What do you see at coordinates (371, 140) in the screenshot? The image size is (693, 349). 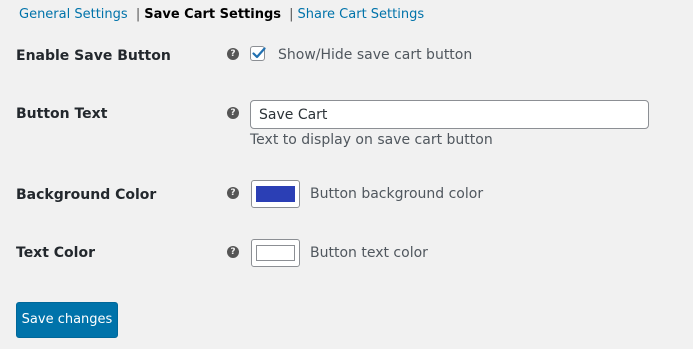 I see `button-text-description: Text to display on save cart button` at bounding box center [371, 140].